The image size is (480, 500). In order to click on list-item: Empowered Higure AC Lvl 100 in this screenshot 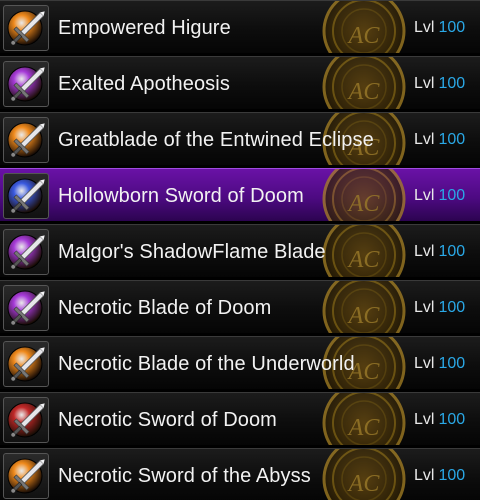, I will do `click(240, 27)`.